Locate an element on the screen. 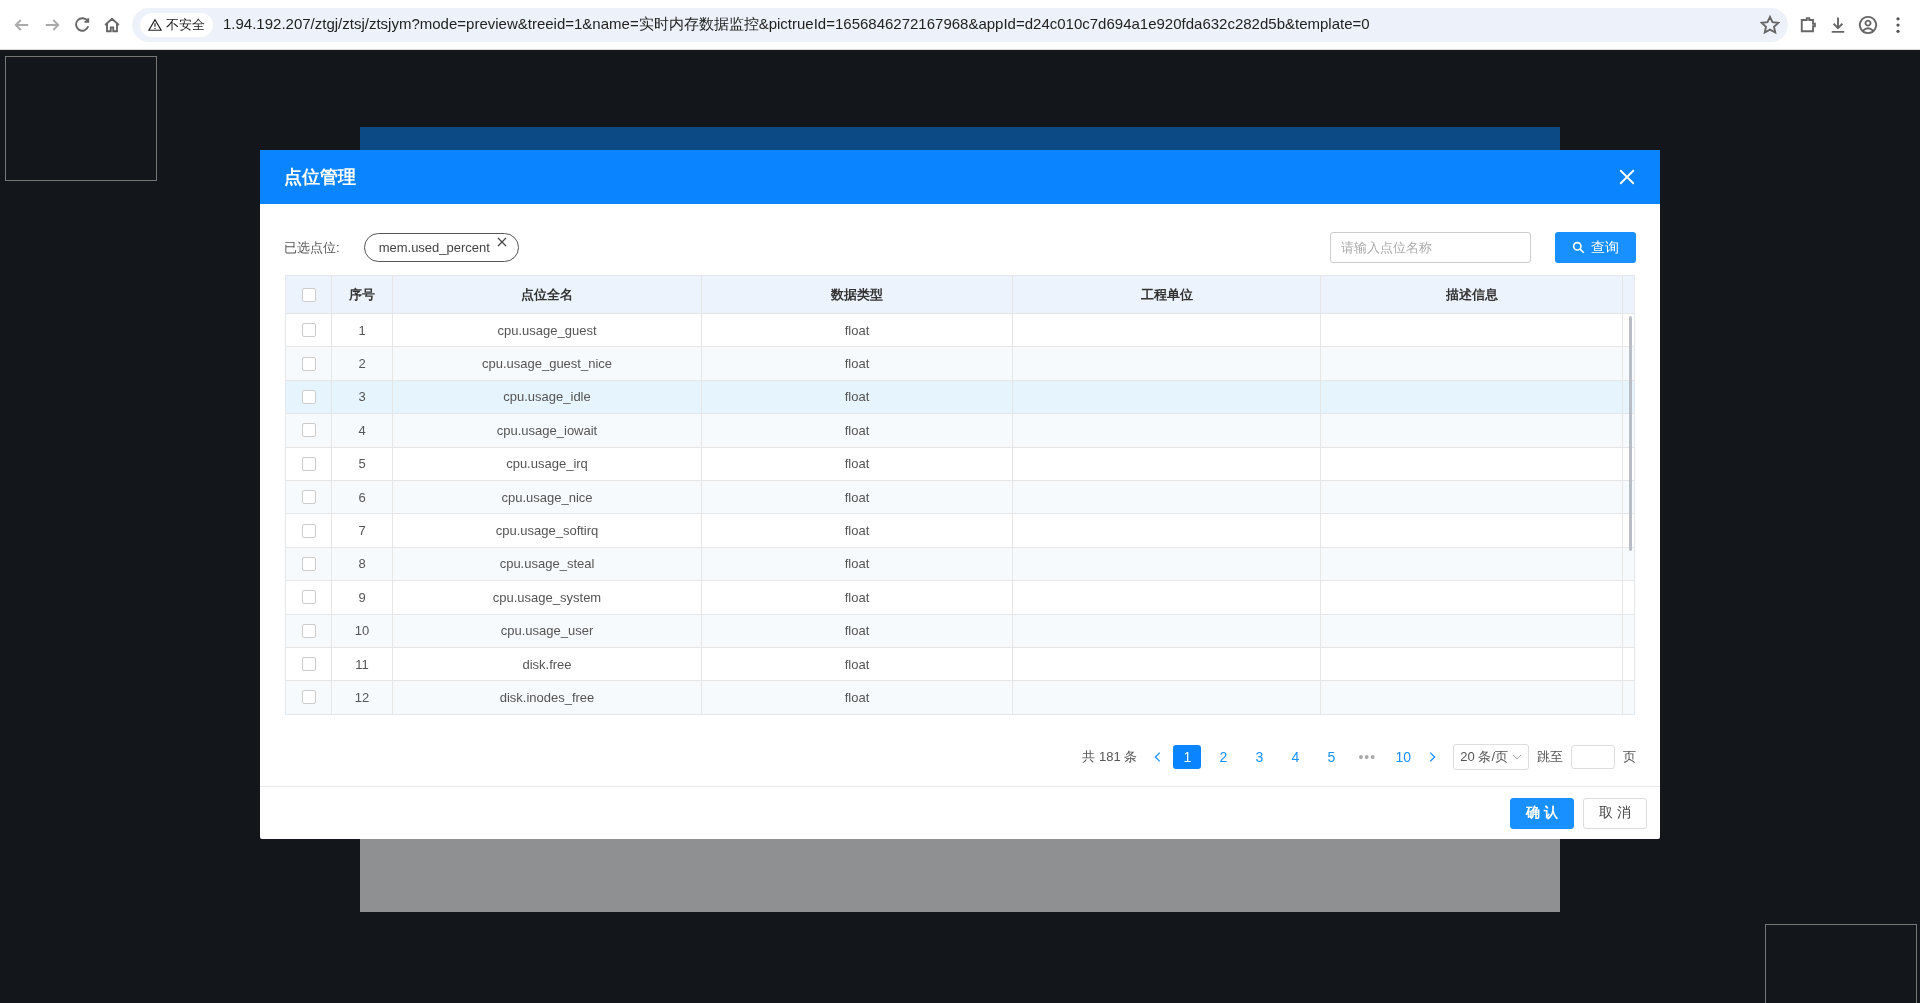  table-cell: disk.free is located at coordinates (547, 664).